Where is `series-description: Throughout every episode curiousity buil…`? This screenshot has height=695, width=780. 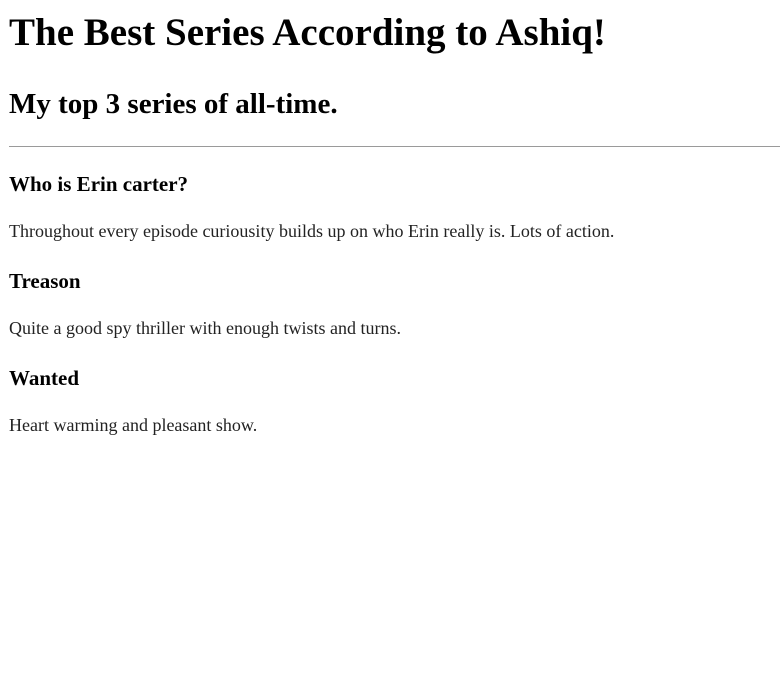 series-description: Throughout every episode curiousity buil… is located at coordinates (312, 231).